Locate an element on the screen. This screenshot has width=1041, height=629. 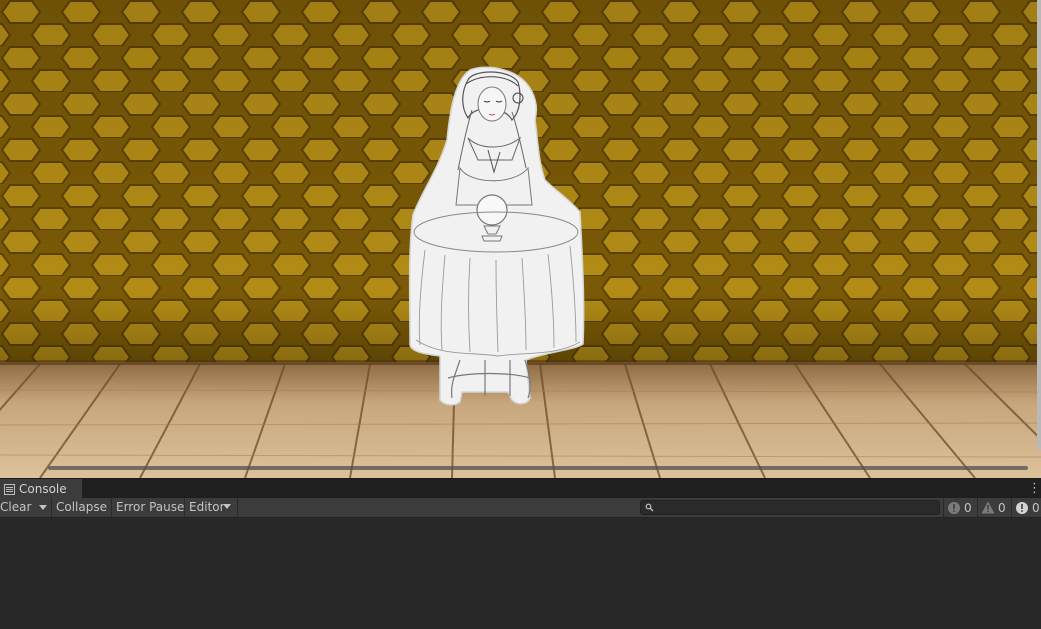
vertical-scrollbar is located at coordinates (1039, 225).